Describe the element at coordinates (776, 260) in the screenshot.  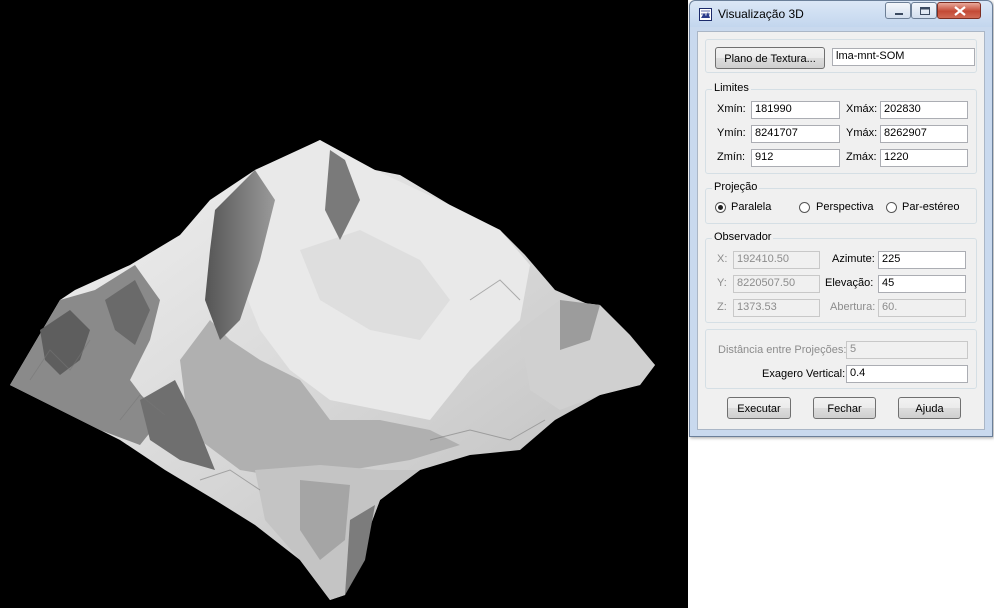
I see `observer-x-field: 192410.50` at that location.